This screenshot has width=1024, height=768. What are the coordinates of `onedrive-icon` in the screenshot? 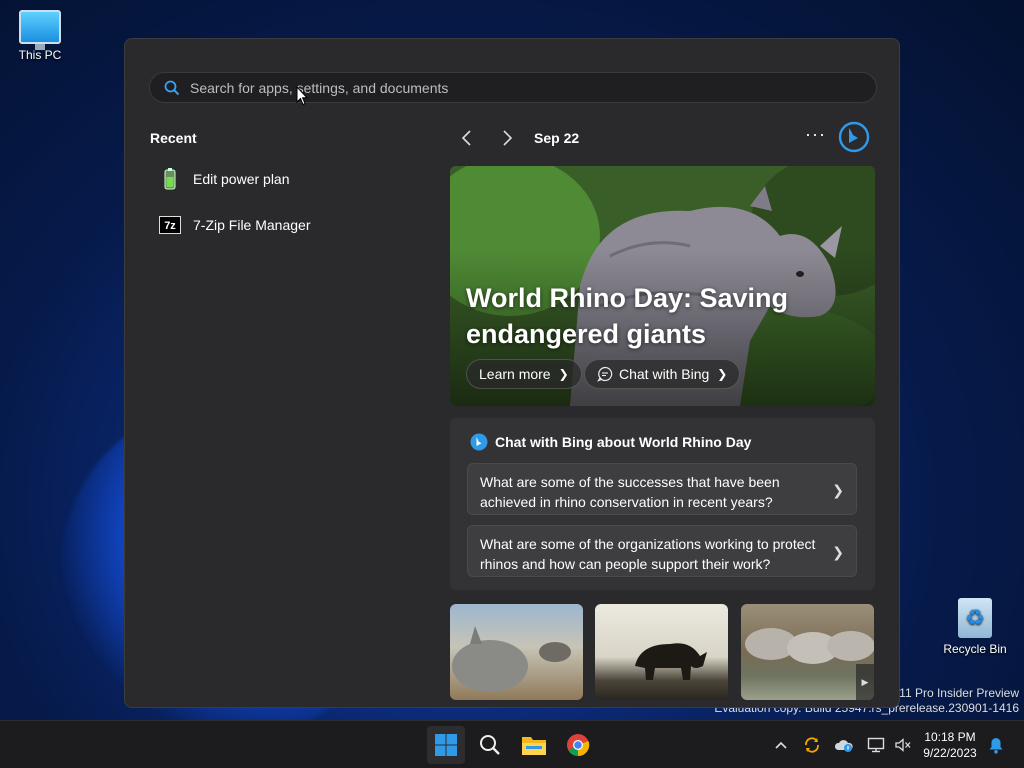 It's located at (844, 745).